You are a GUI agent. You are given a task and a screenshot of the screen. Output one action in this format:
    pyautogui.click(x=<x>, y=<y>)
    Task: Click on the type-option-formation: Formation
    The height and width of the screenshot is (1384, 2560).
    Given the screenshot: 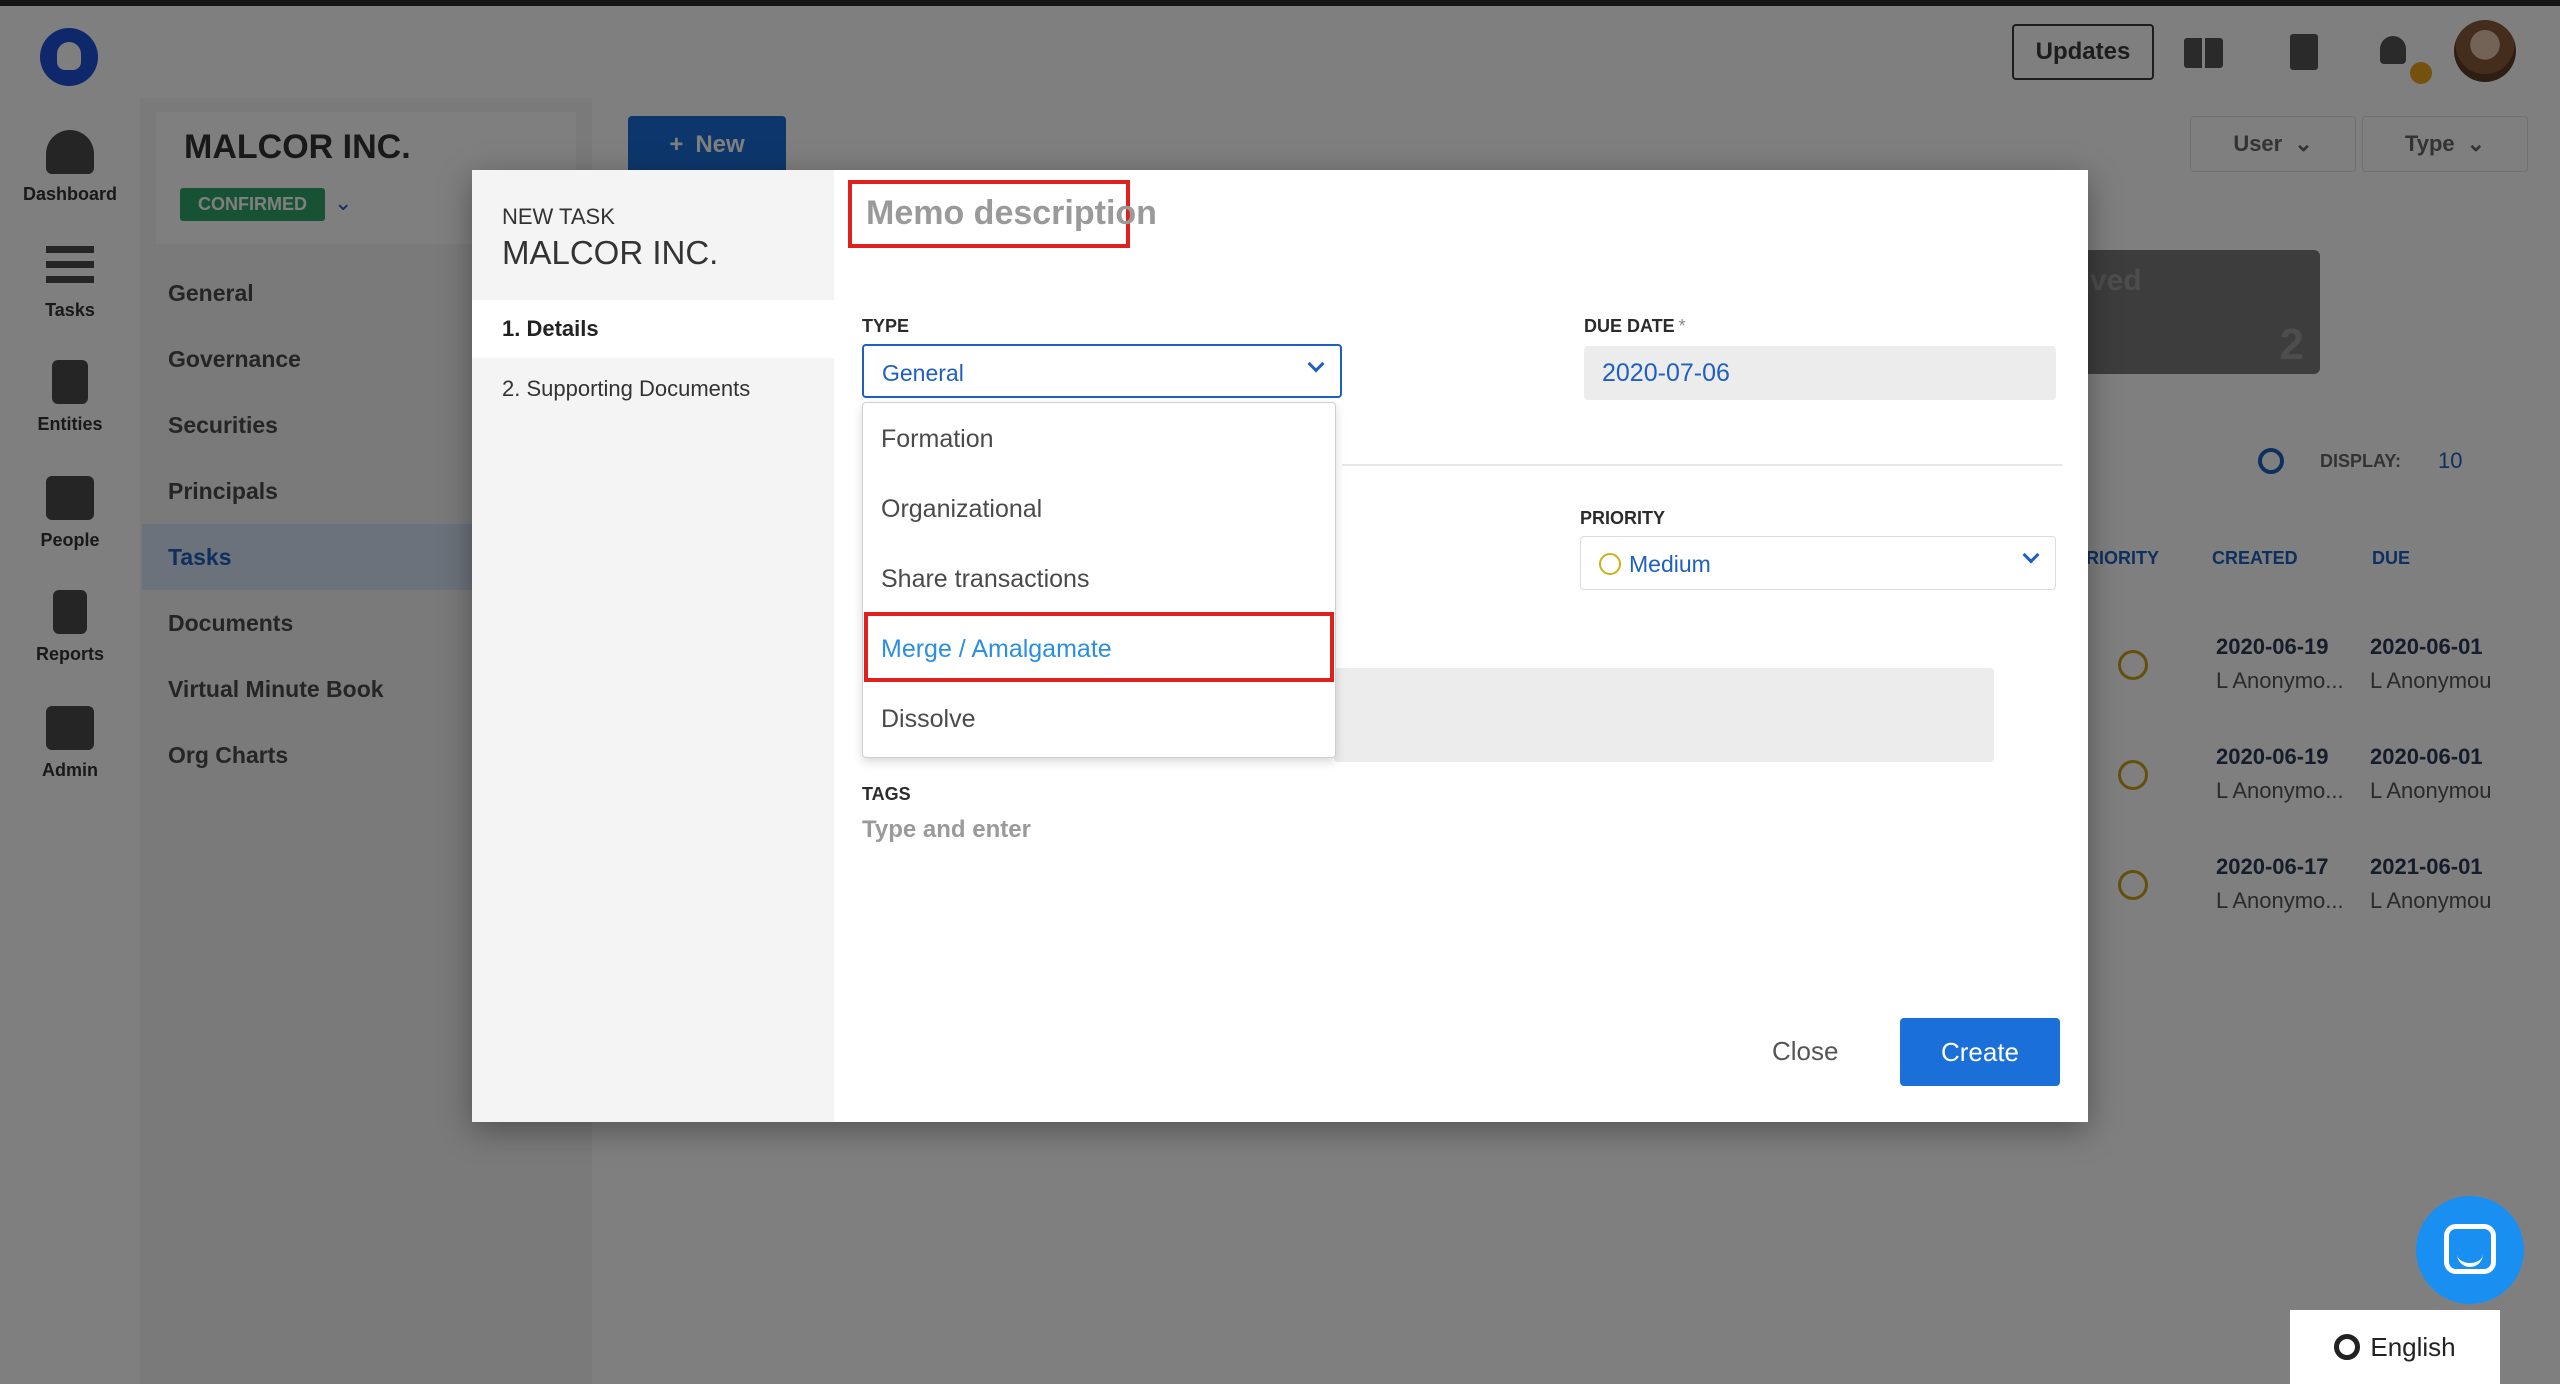 What is the action you would take?
    pyautogui.click(x=1100, y=438)
    